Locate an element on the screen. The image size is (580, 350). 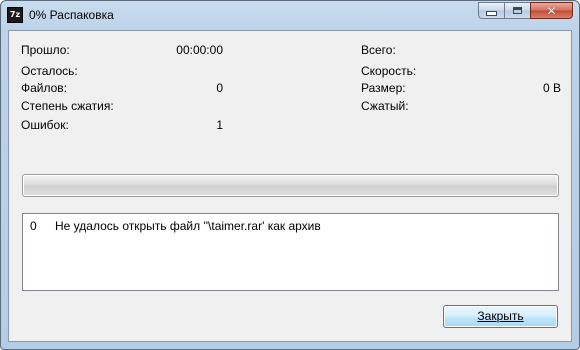
close-button-label: Закрыть is located at coordinates (500, 316).